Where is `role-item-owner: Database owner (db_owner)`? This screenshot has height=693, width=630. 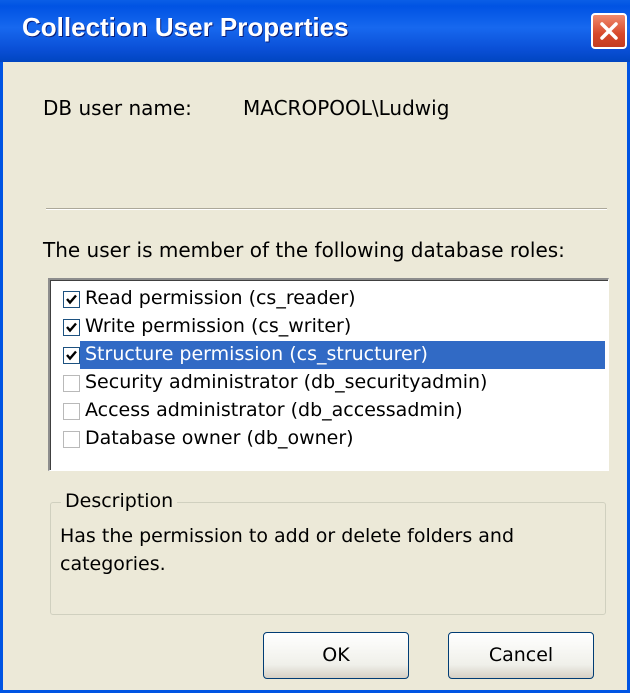 role-item-owner: Database owner (db_owner) is located at coordinates (330, 439).